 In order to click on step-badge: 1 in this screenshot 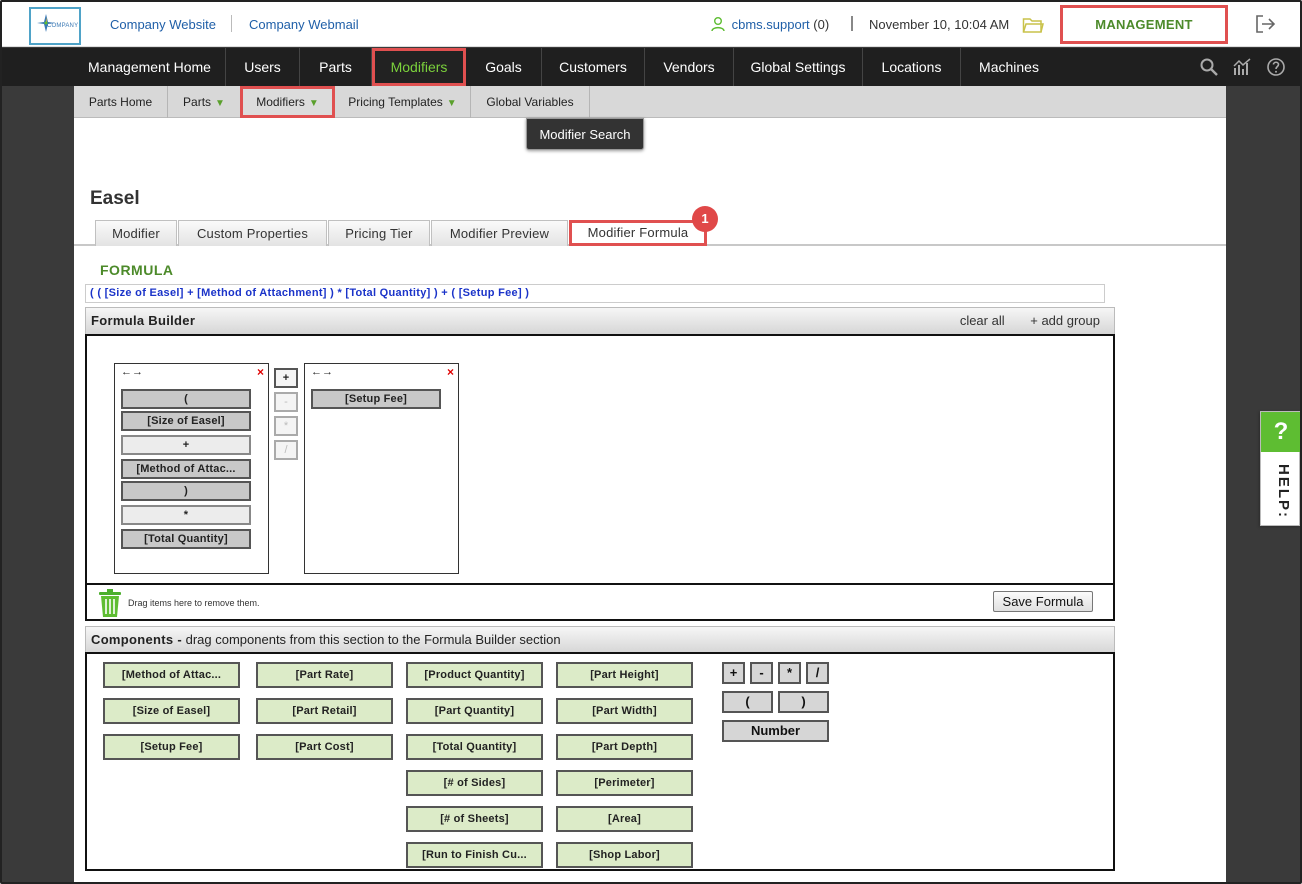, I will do `click(705, 219)`.